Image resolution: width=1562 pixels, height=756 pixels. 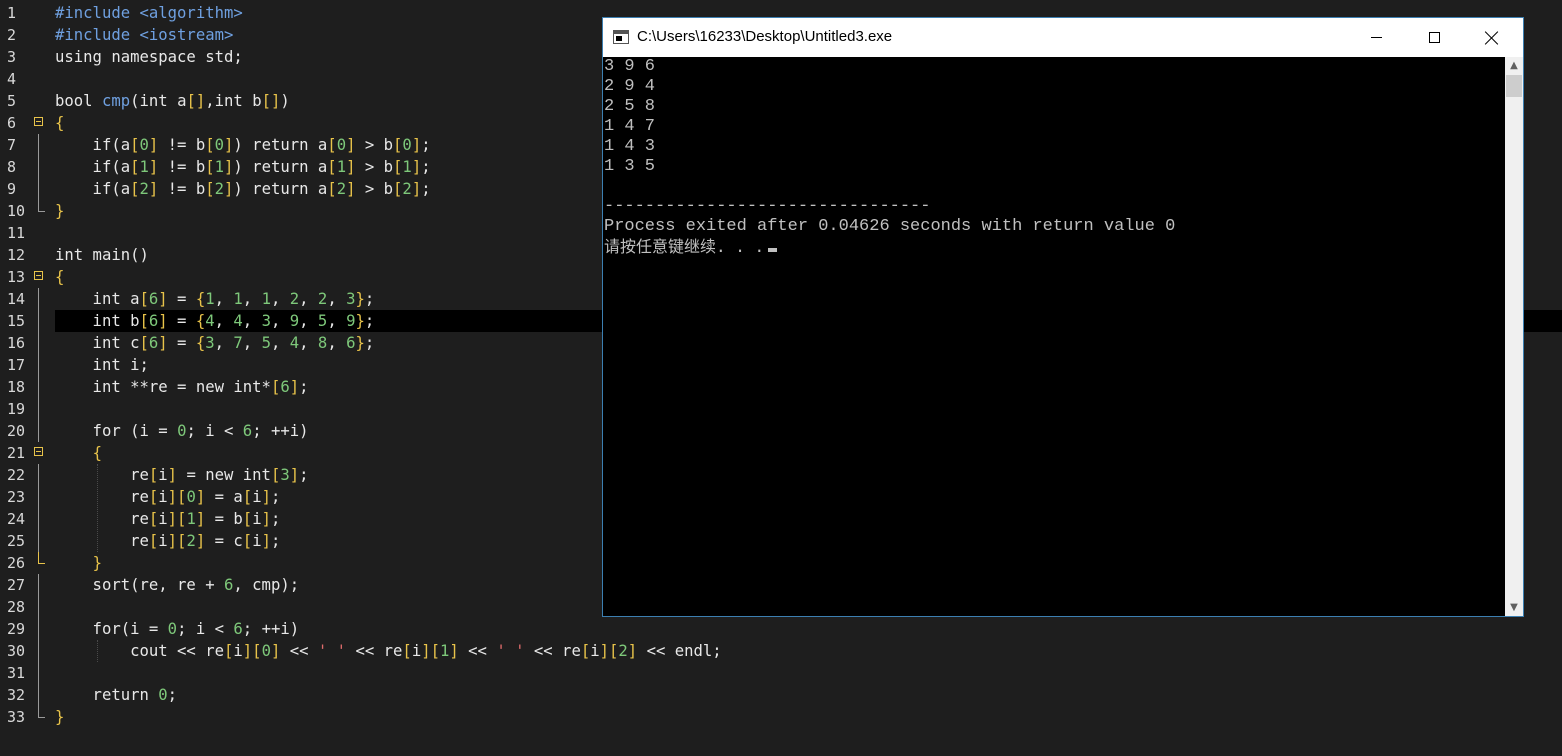 What do you see at coordinates (16, 255) in the screenshot?
I see `line-number: 12` at bounding box center [16, 255].